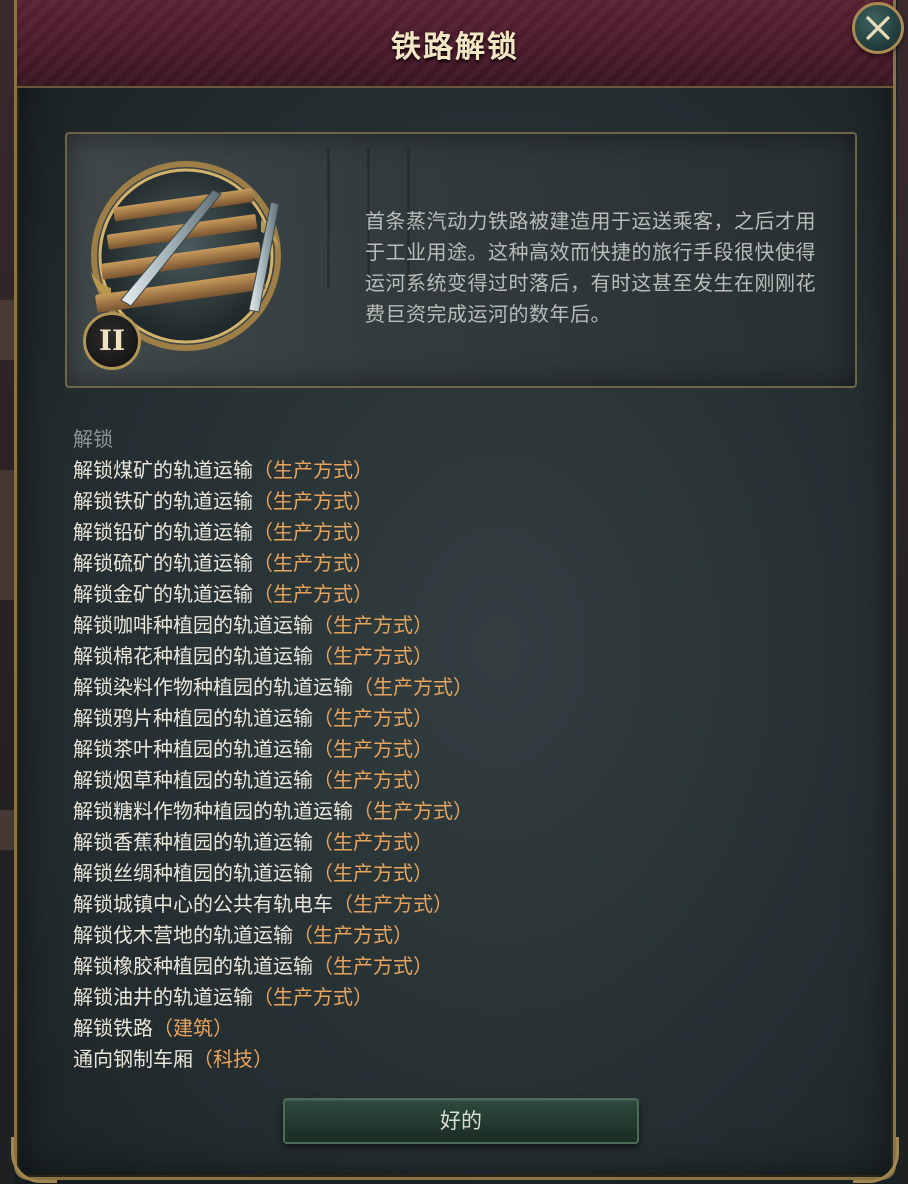  Describe the element at coordinates (133, 1059) in the screenshot. I see `unlock-item-text: 通向钢制车厢` at that location.